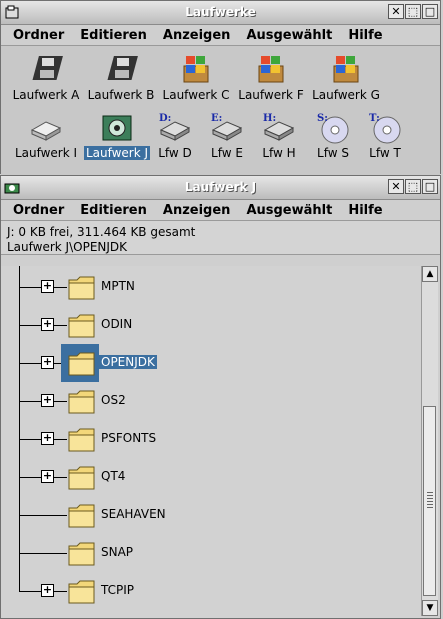 The width and height of the screenshot is (443, 619). I want to click on drive-item: Laufwerk B, so click(121, 77).